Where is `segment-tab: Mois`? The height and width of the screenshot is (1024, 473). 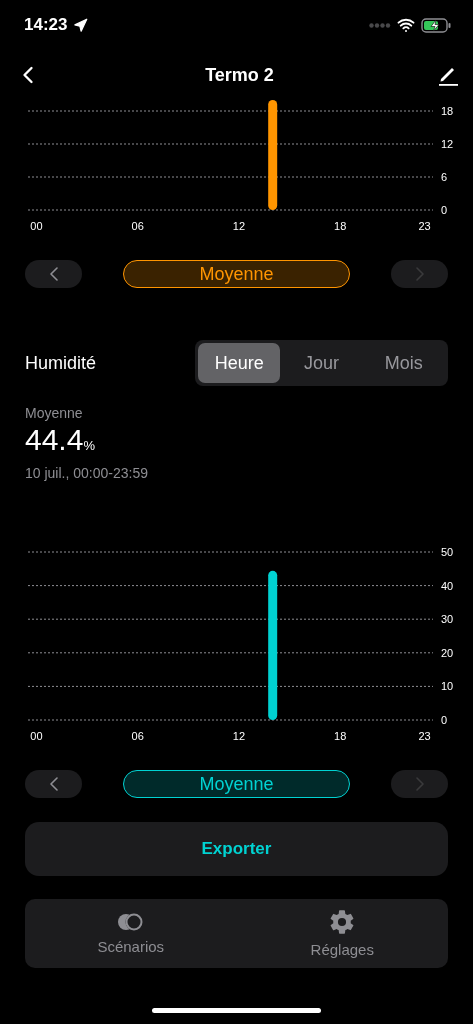 segment-tab: Mois is located at coordinates (403, 363).